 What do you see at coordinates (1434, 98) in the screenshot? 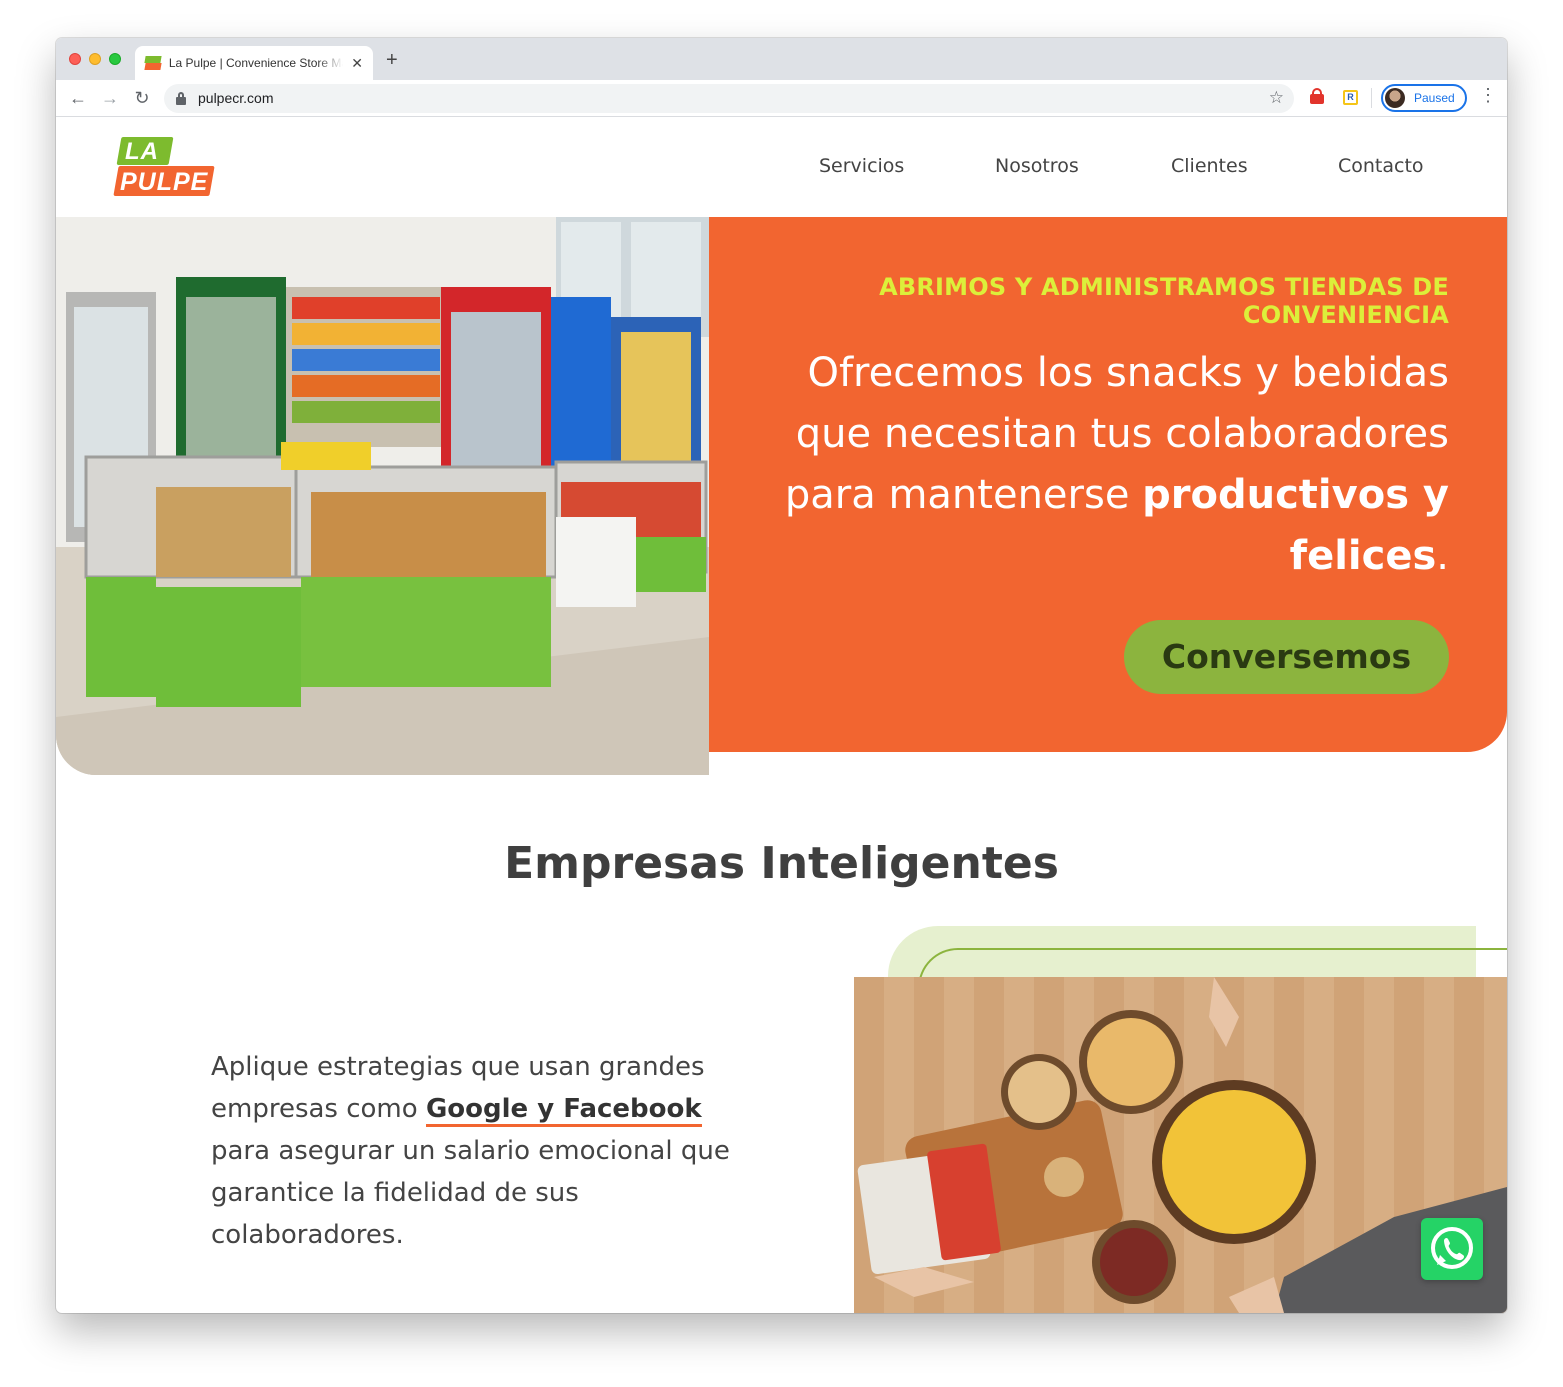
I see `profile-status: Paused` at bounding box center [1434, 98].